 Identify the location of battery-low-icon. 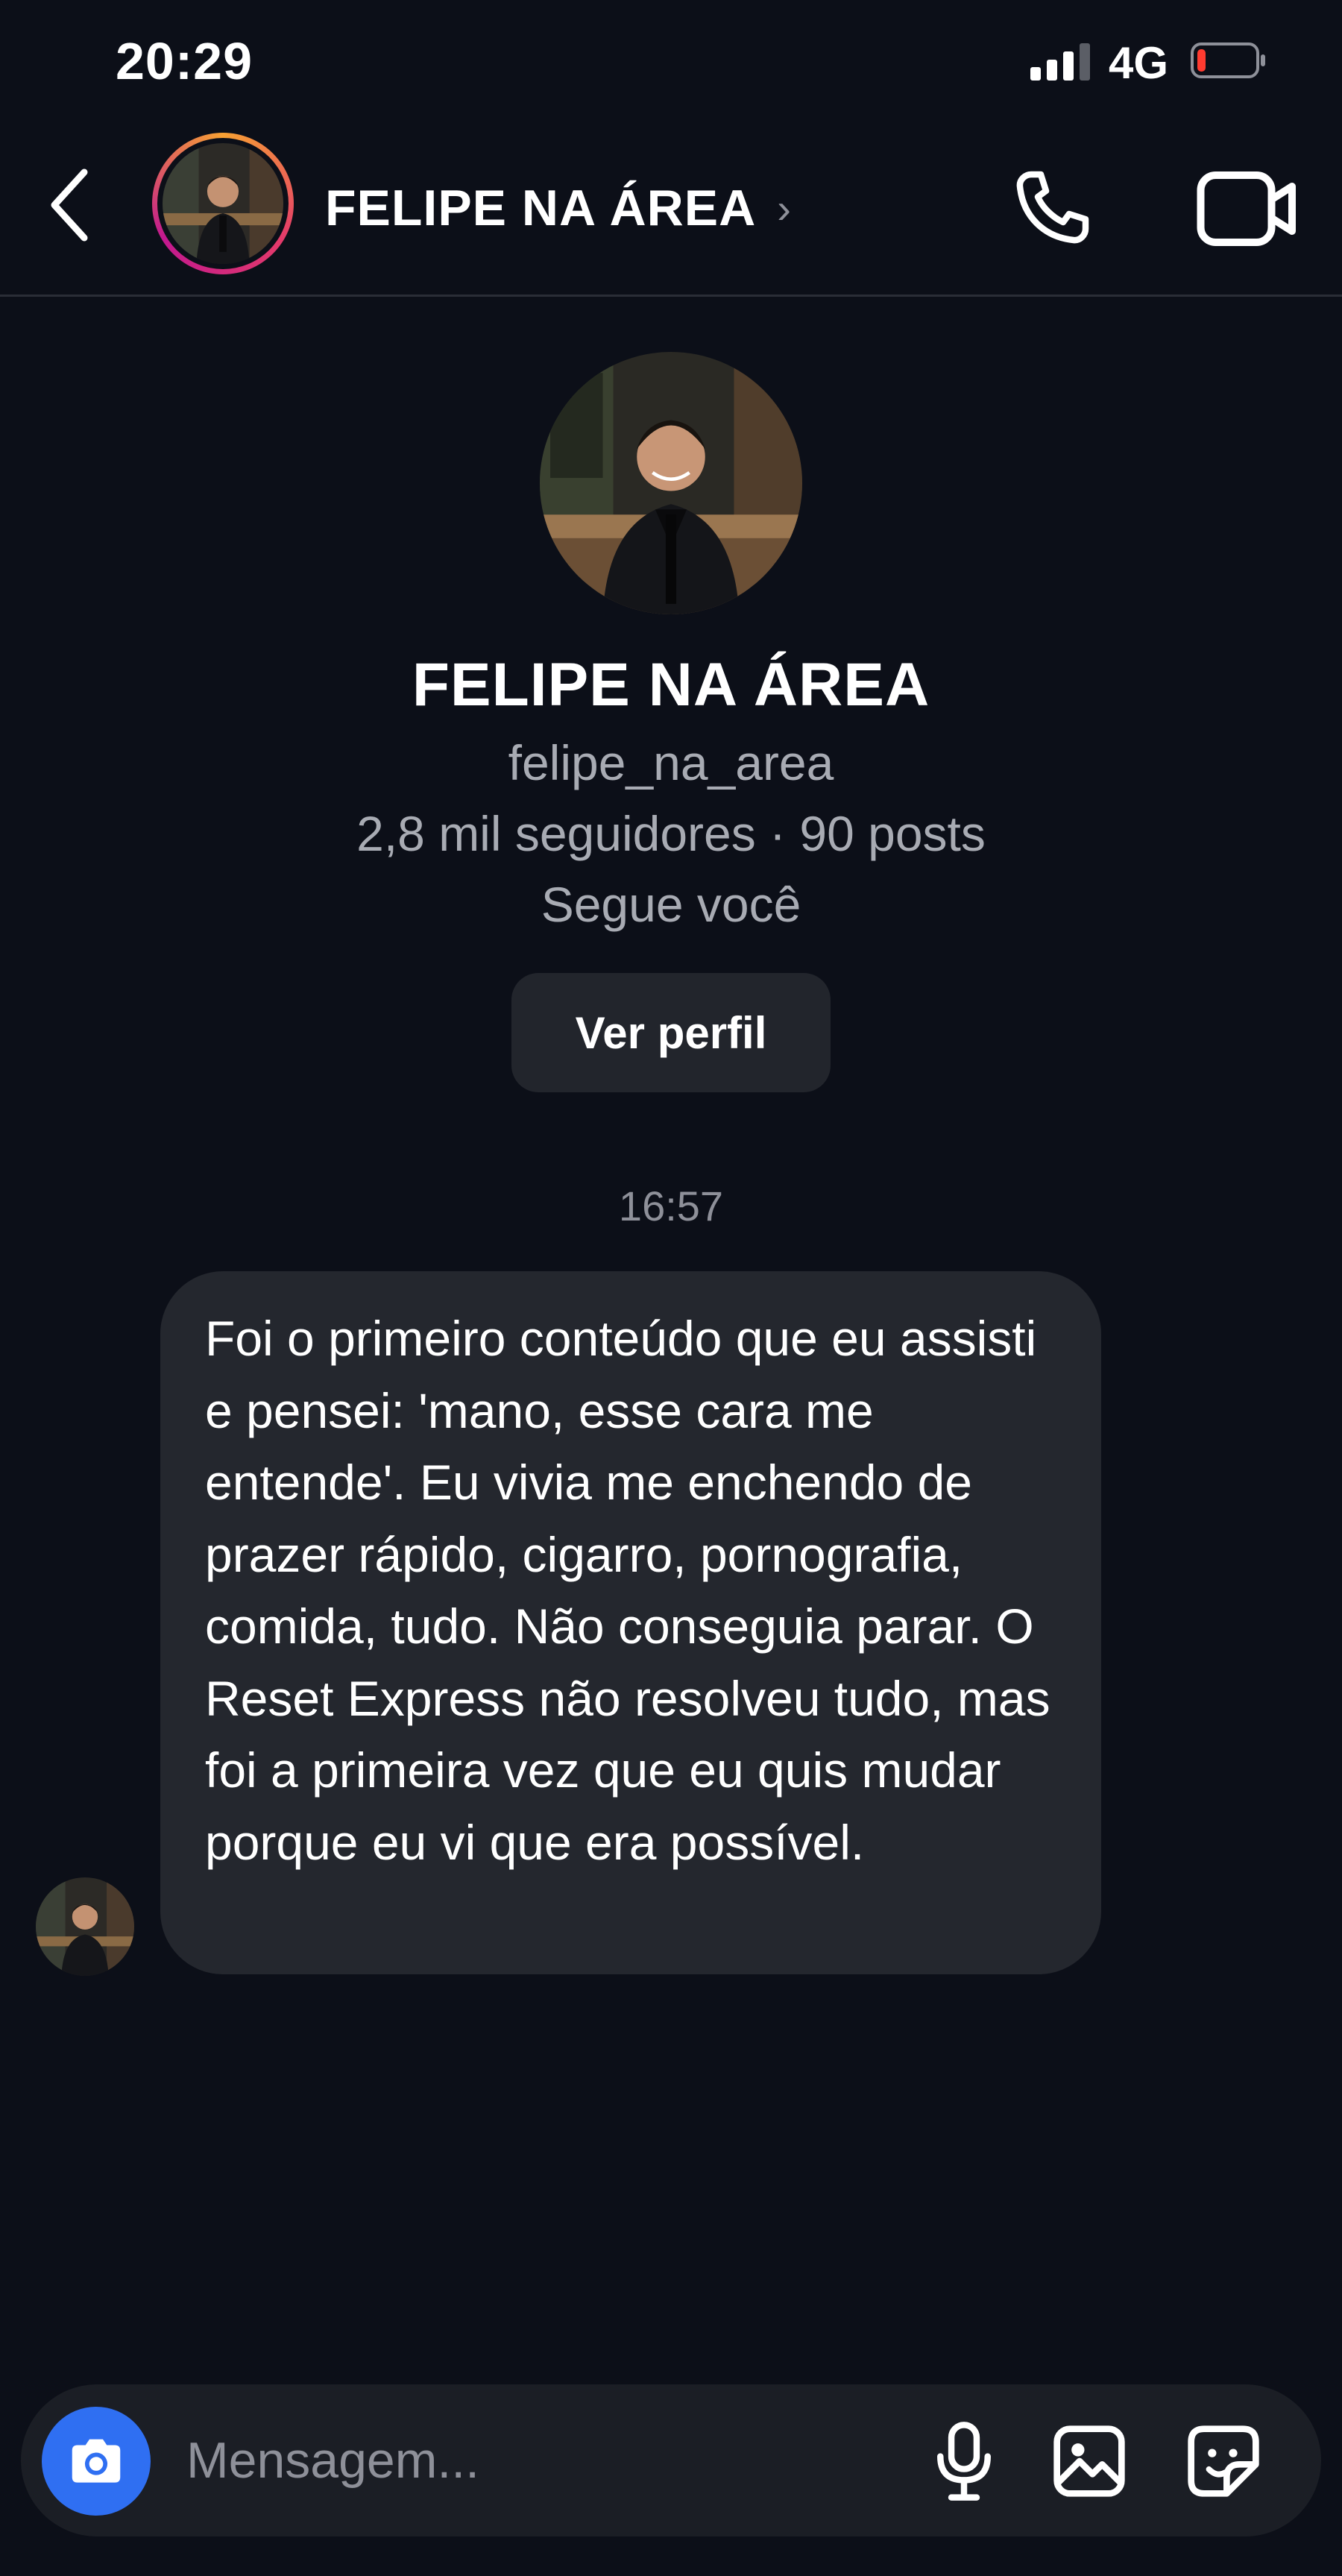
(1228, 60).